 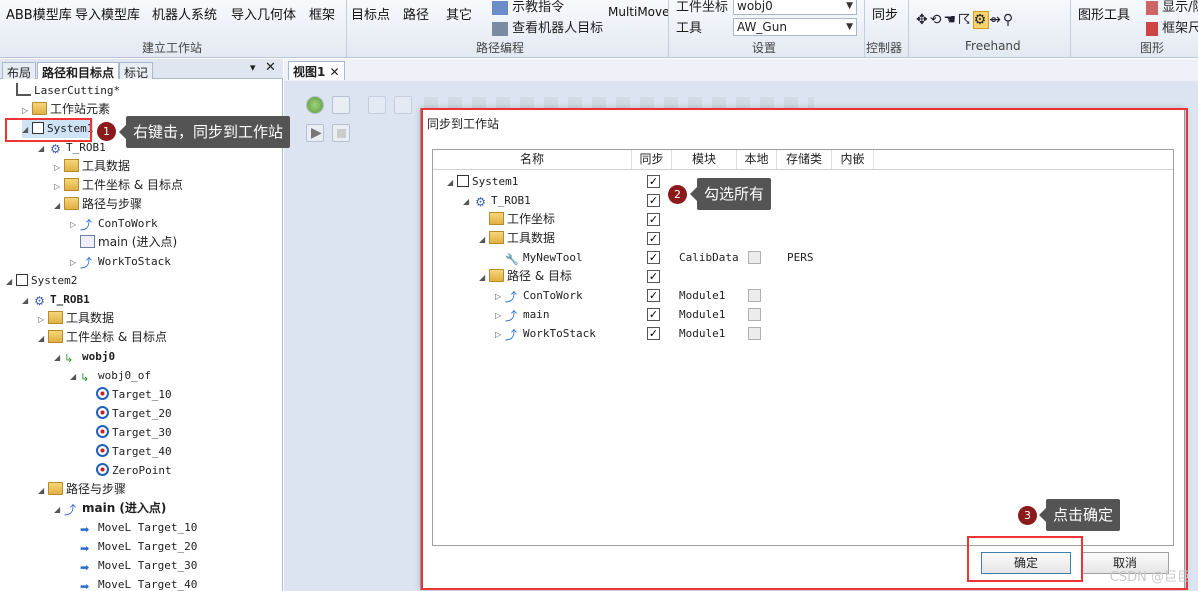 I want to click on tree-item: ◢ System2, so click(x=41, y=280).